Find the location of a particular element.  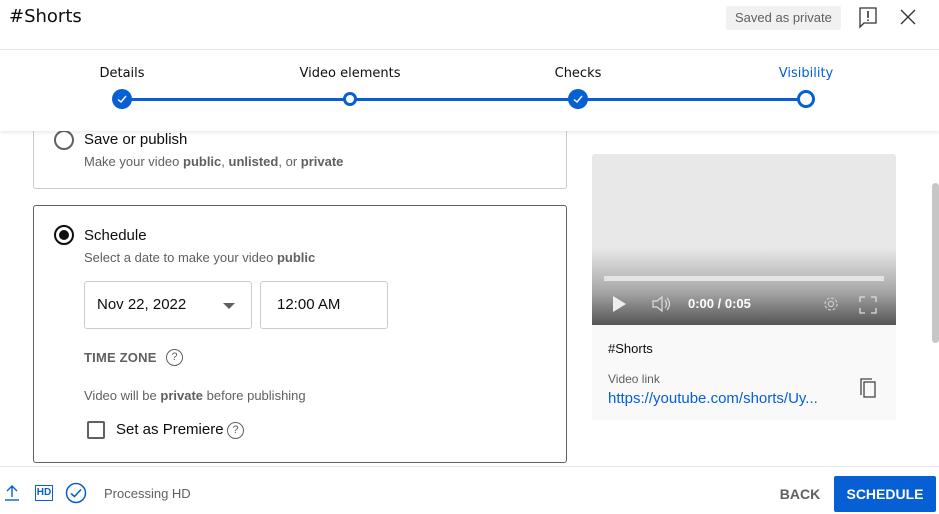

private-note: Video will be private before publishing is located at coordinates (195, 395).